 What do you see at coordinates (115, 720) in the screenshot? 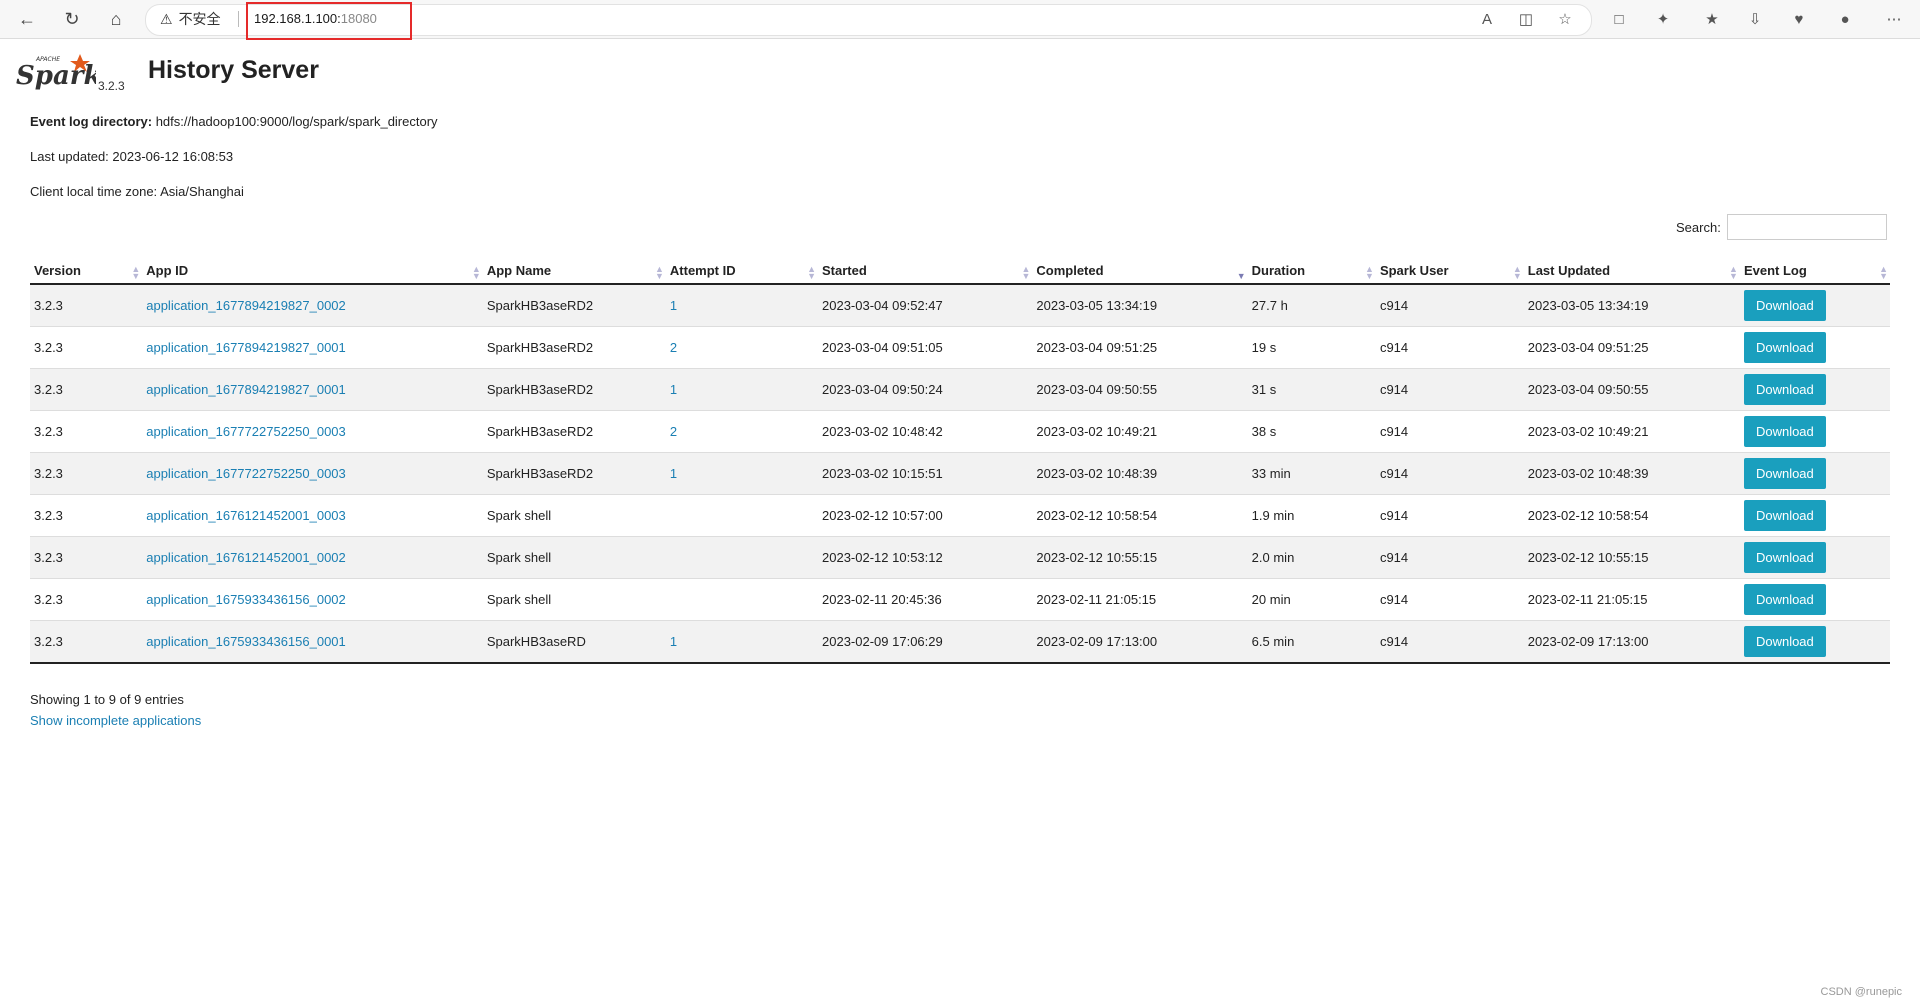
I see `show-incomplete-link: Show incomplete applications` at bounding box center [115, 720].